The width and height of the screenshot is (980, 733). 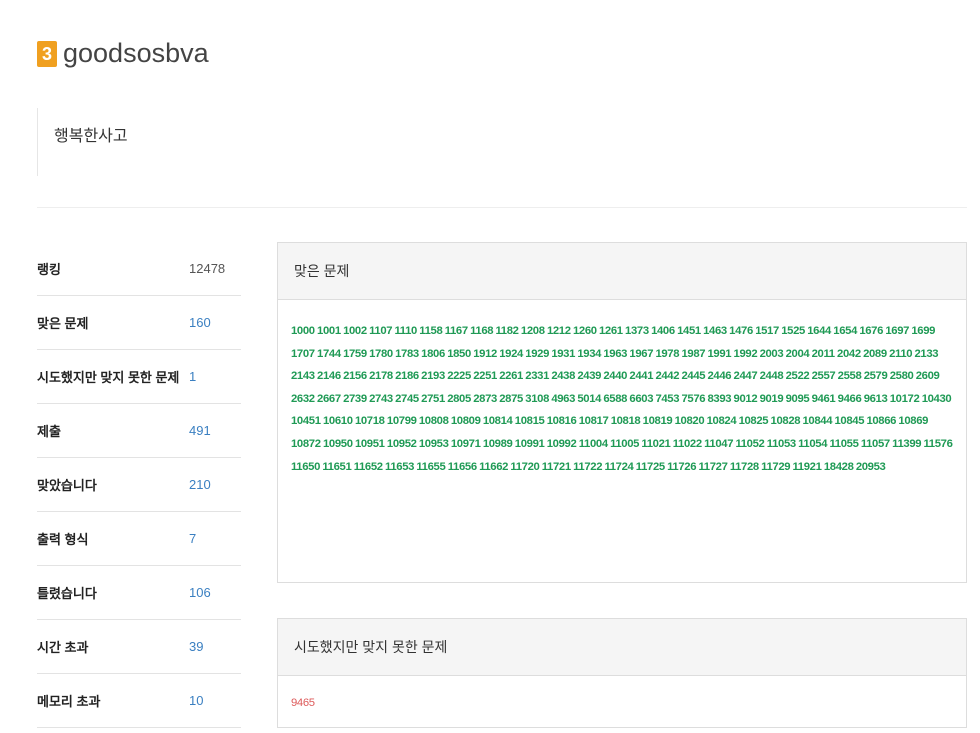 What do you see at coordinates (433, 376) in the screenshot?
I see `problem-link: 2193` at bounding box center [433, 376].